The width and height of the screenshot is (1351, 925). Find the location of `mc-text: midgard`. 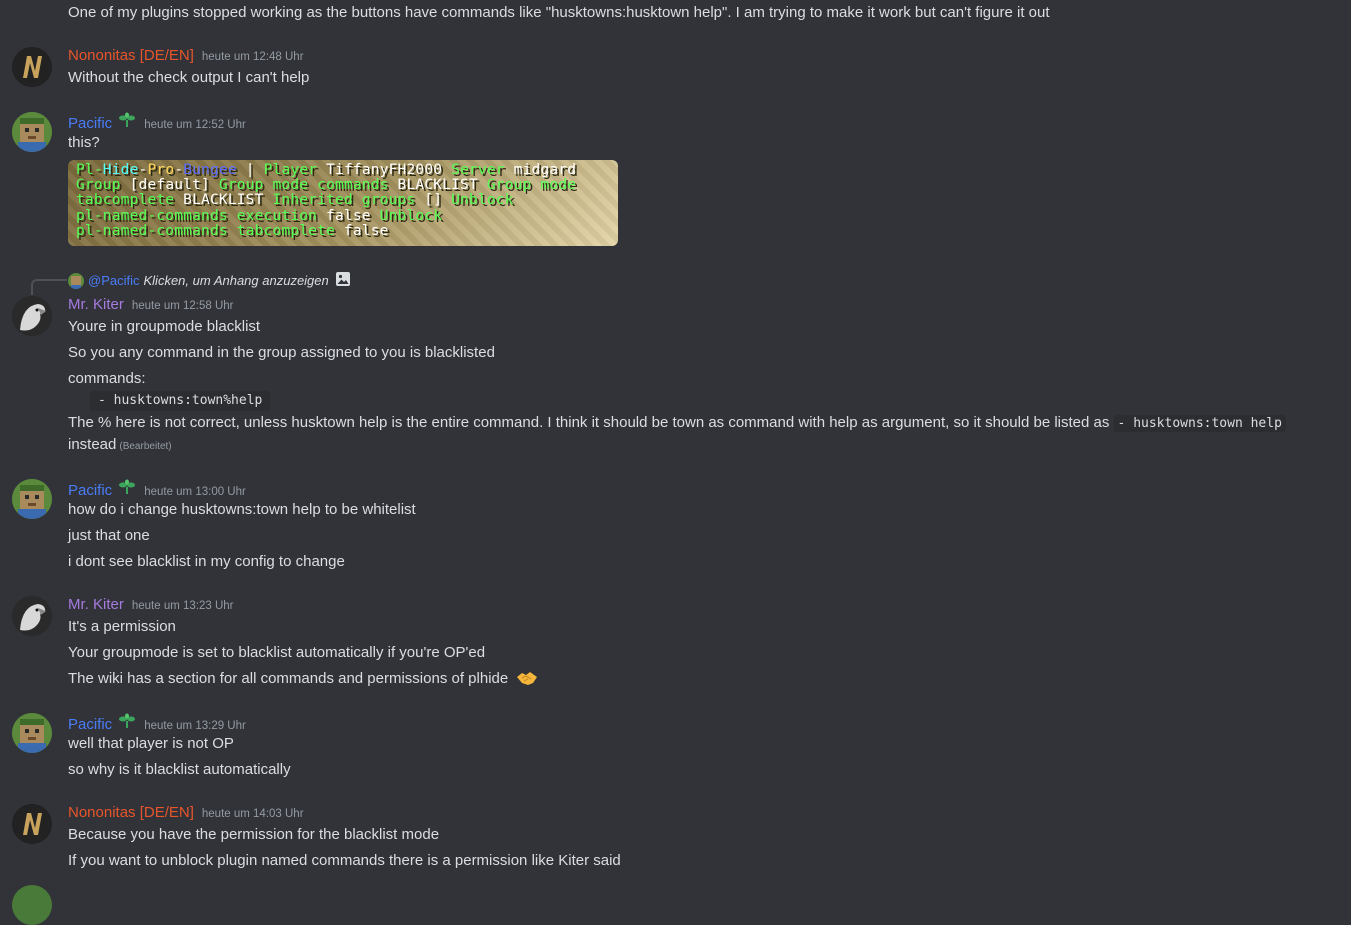

mc-text: midgard is located at coordinates (545, 170).